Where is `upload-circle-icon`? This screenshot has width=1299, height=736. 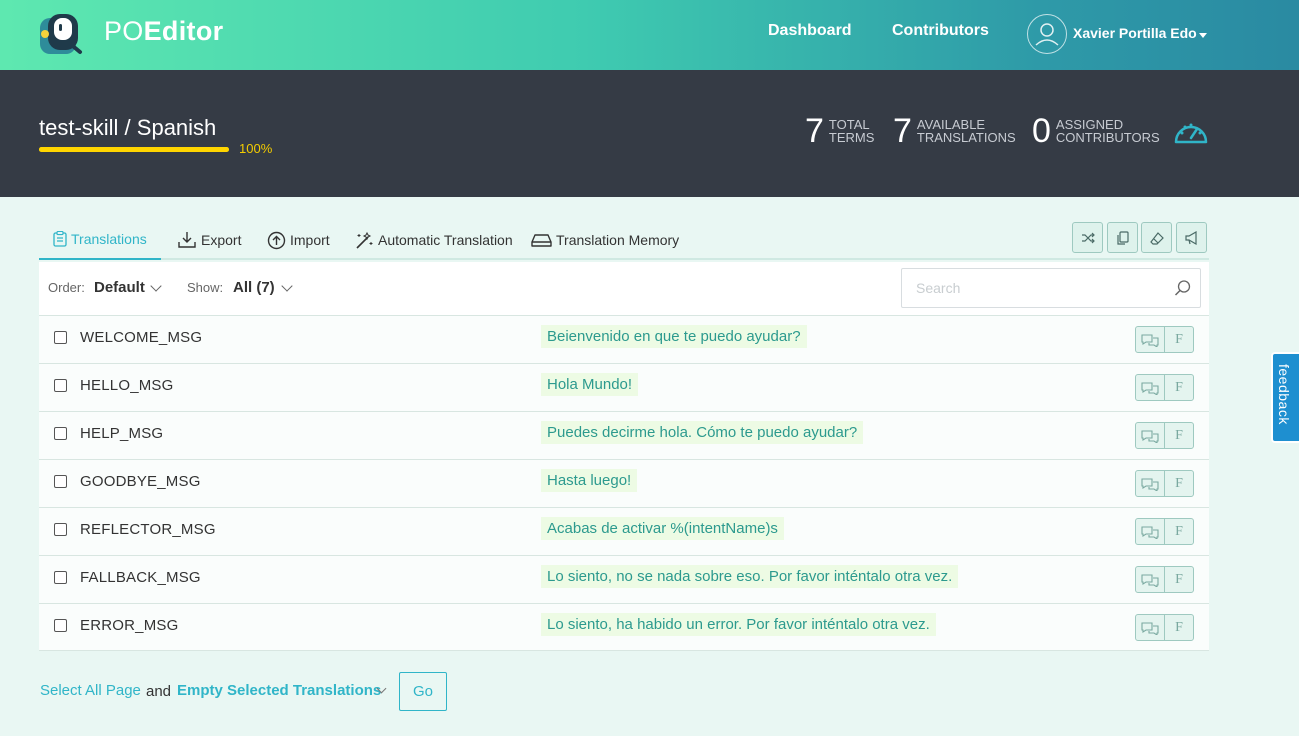 upload-circle-icon is located at coordinates (276, 240).